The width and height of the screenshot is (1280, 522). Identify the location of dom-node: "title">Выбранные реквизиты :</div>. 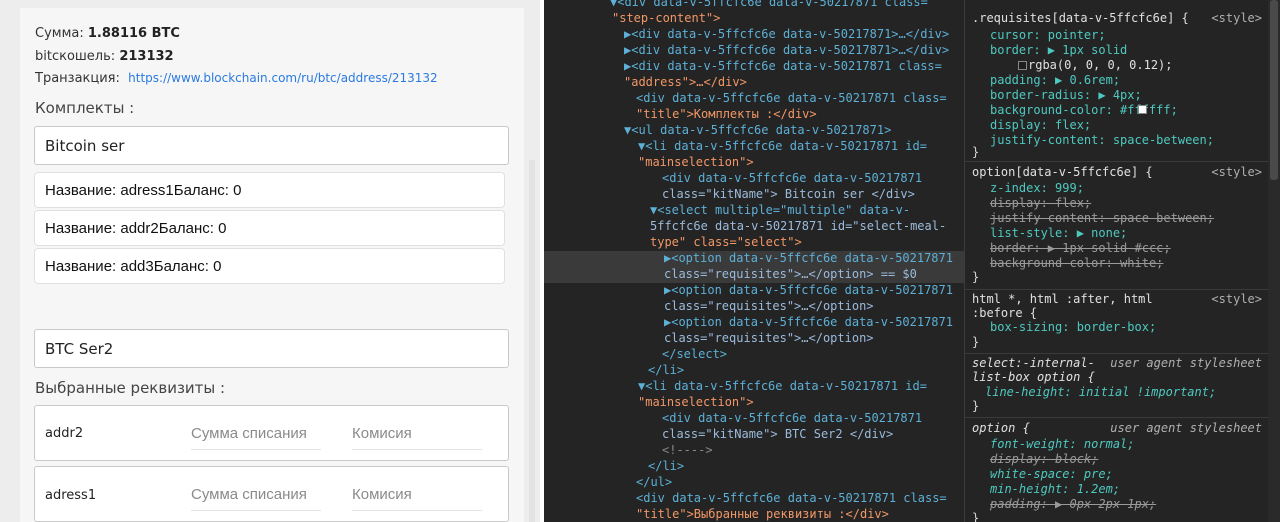
(762, 514).